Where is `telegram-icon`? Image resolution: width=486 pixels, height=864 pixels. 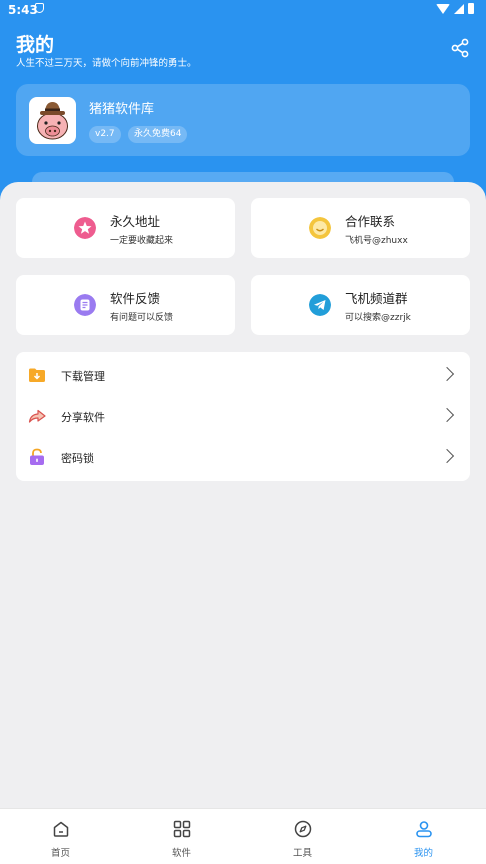
telegram-icon is located at coordinates (320, 305).